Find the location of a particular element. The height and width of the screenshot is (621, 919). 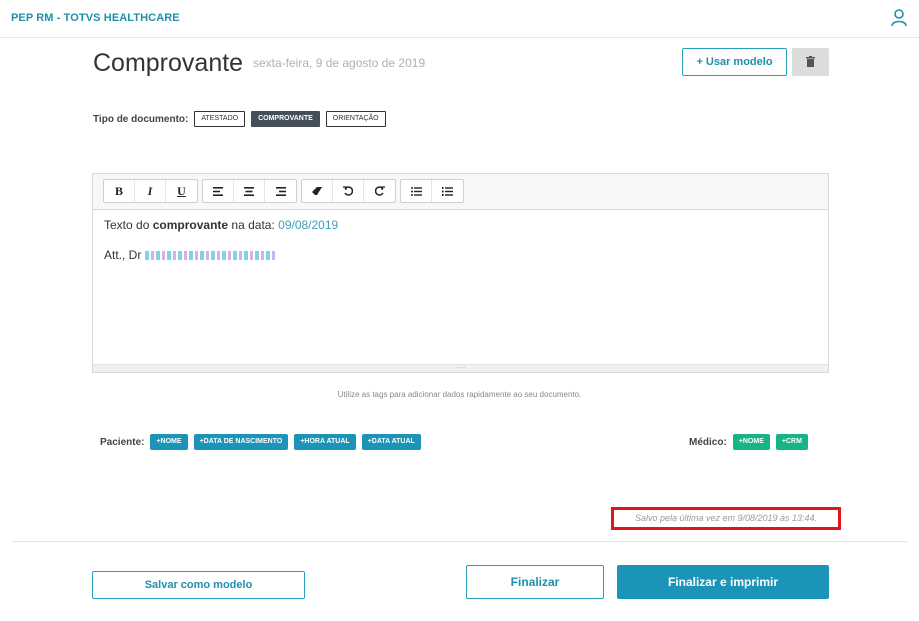

bold-icon: B is located at coordinates (119, 191).